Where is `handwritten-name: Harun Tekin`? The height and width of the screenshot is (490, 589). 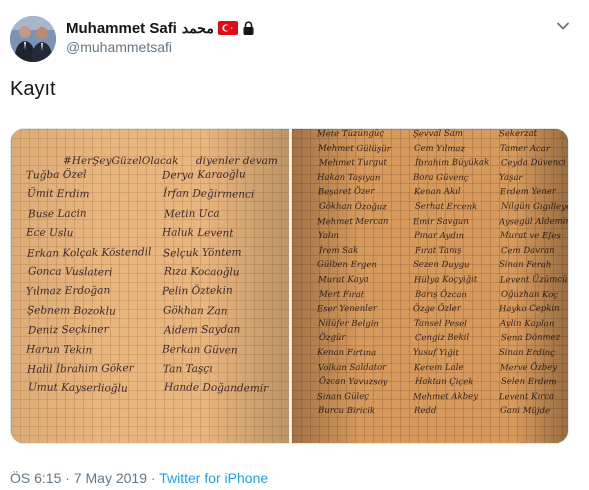
handwritten-name: Harun Tekin is located at coordinates (59, 350).